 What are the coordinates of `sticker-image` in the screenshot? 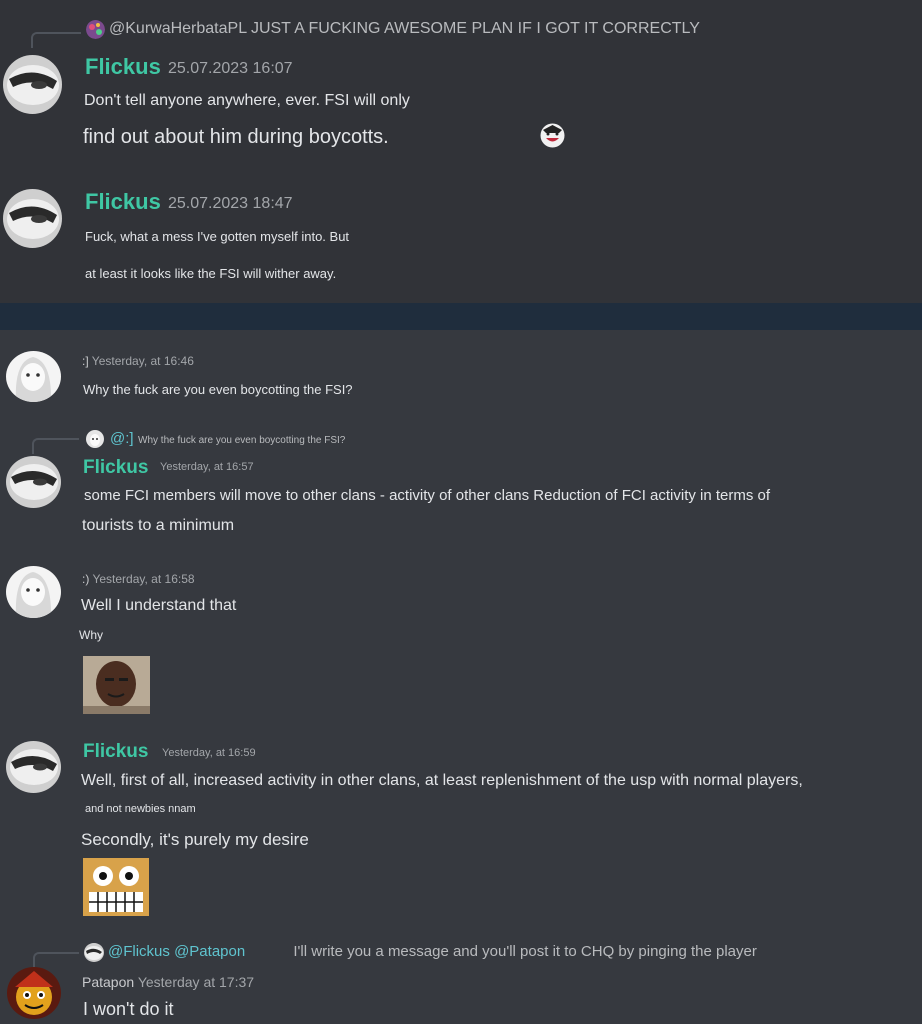 It's located at (116, 887).